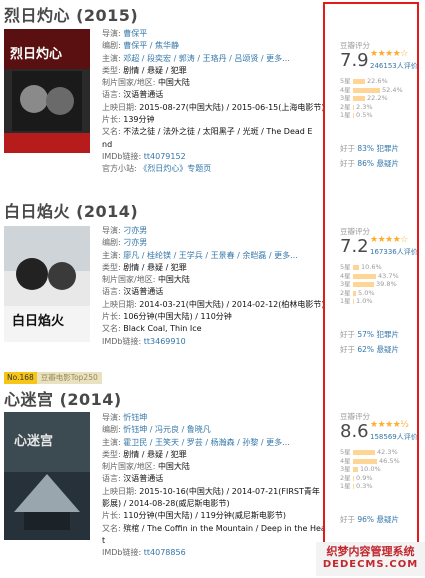  What do you see at coordinates (370, 551) in the screenshot?
I see `watermark-title: 织梦内容管理系统` at bounding box center [370, 551].